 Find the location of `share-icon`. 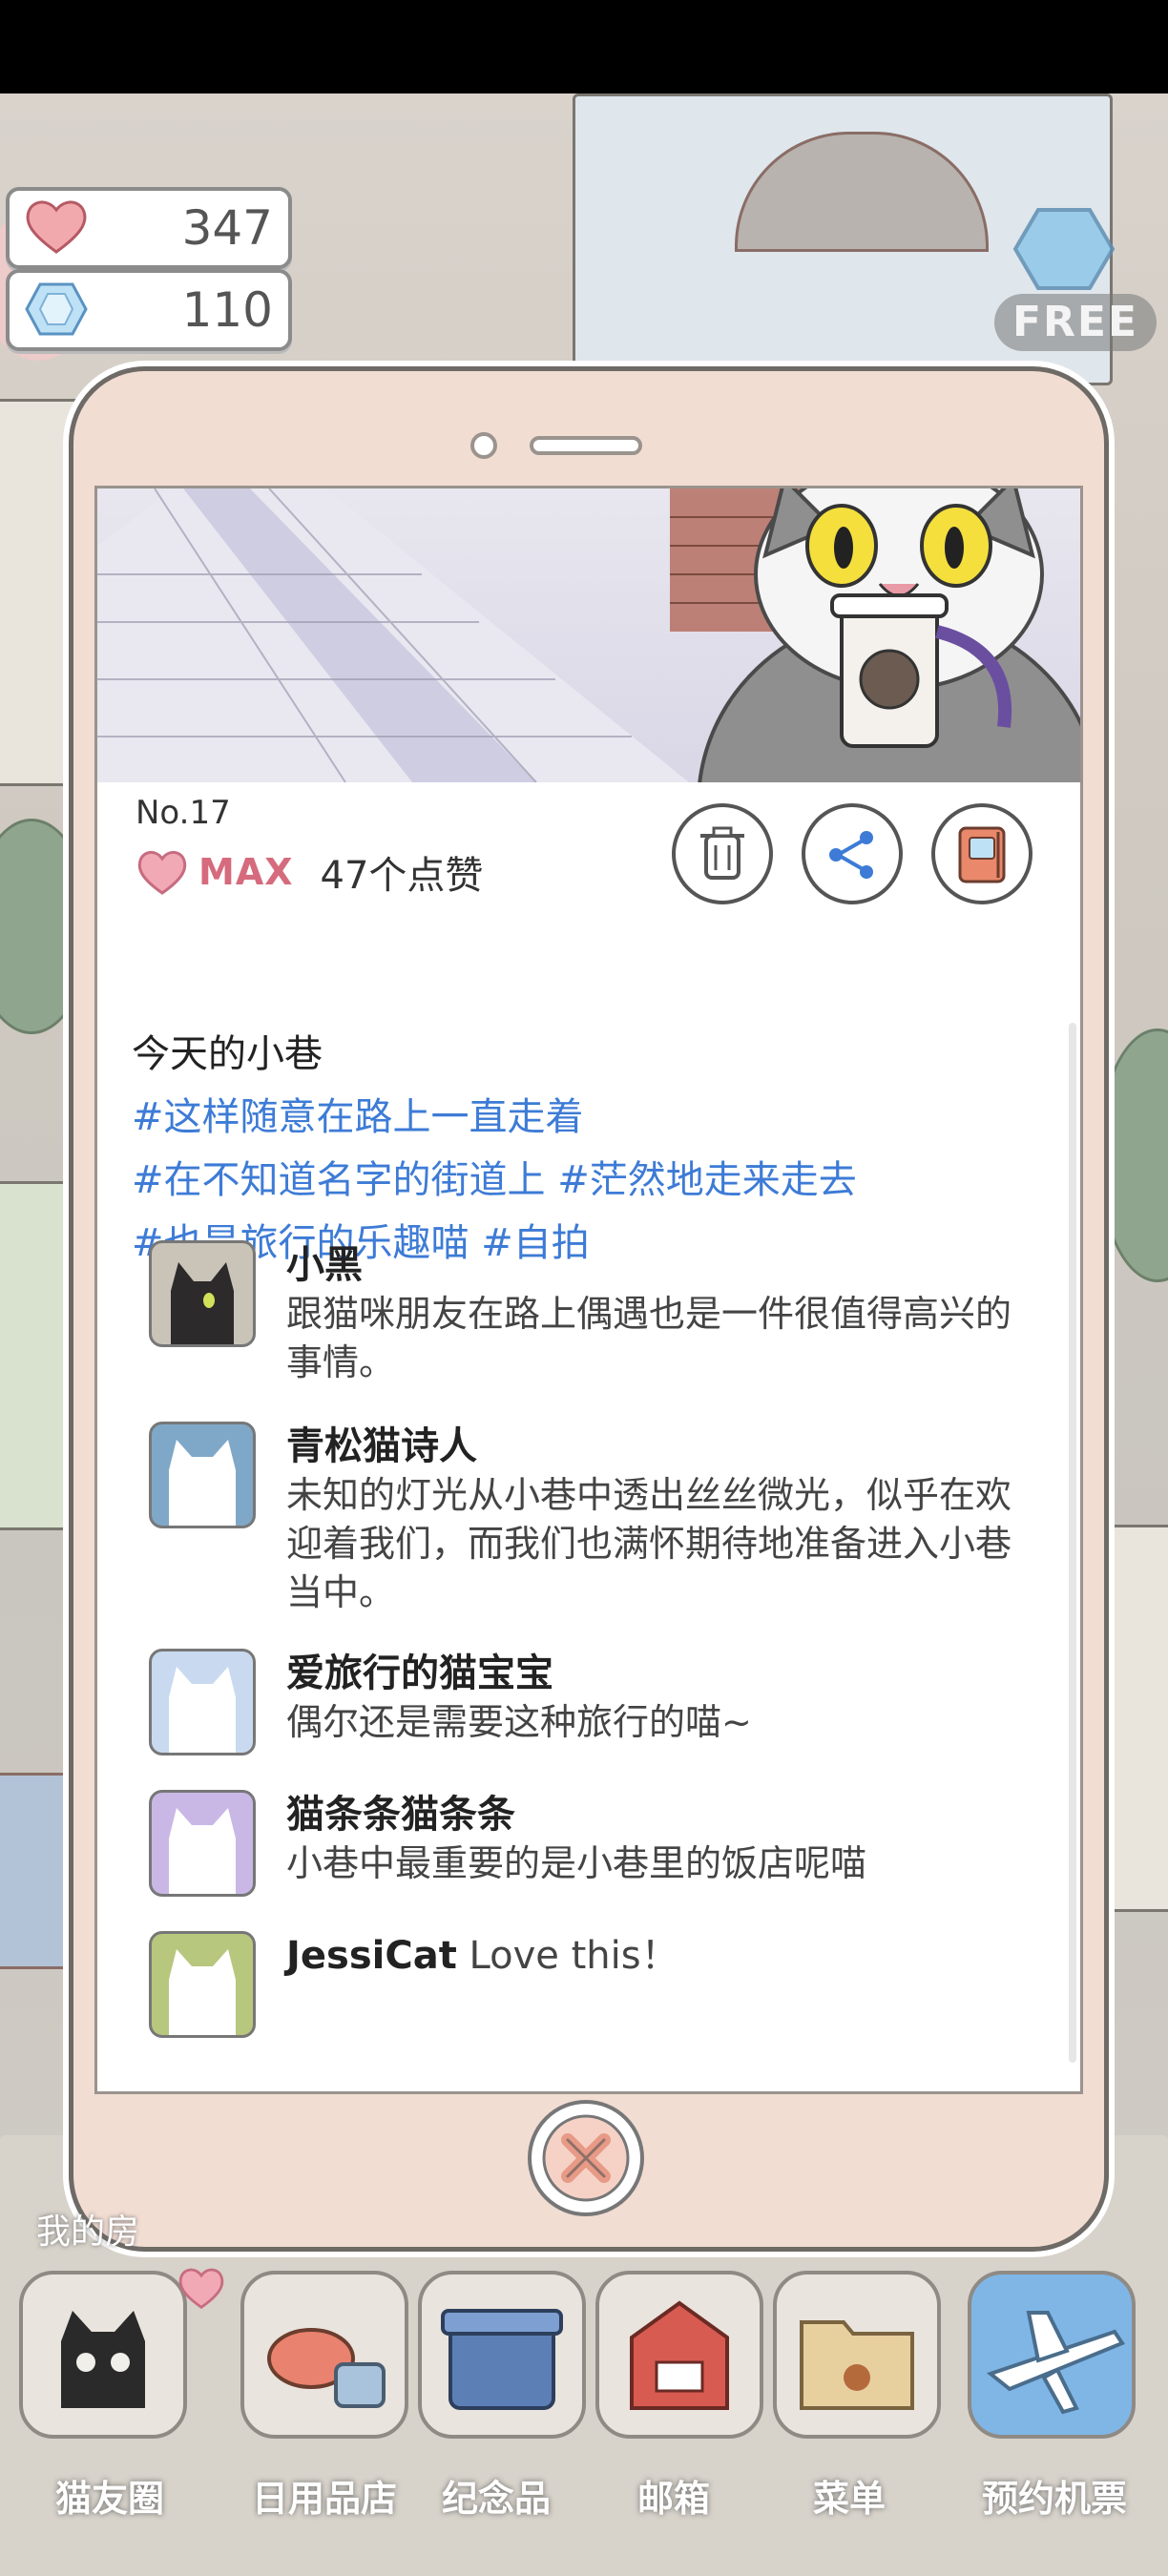

share-icon is located at coordinates (851, 855).